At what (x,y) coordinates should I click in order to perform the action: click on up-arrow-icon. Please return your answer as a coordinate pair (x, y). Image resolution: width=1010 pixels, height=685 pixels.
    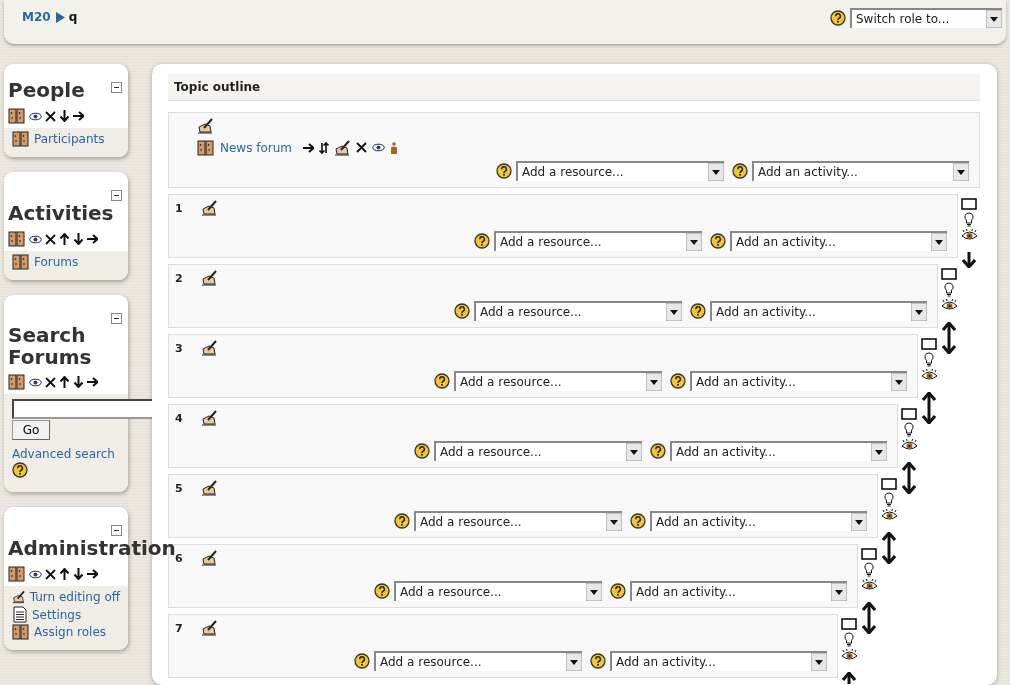
    Looking at the image, I should click on (64, 382).